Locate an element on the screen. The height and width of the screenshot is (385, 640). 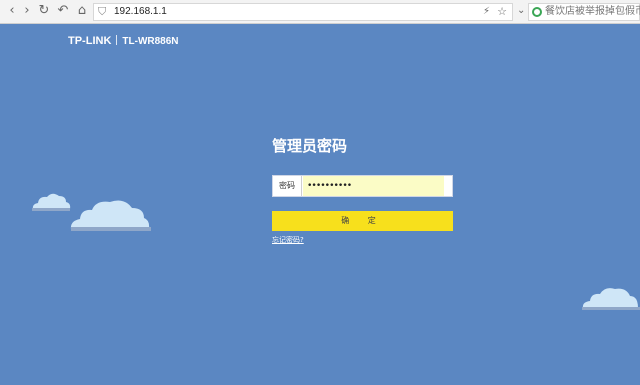
bolt-icon: ⚡ is located at coordinates (486, 12).